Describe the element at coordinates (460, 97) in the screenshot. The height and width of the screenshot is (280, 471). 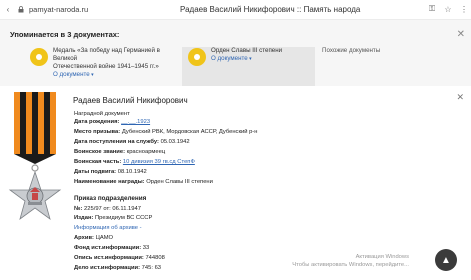
I see `close-icon: ✕` at that location.